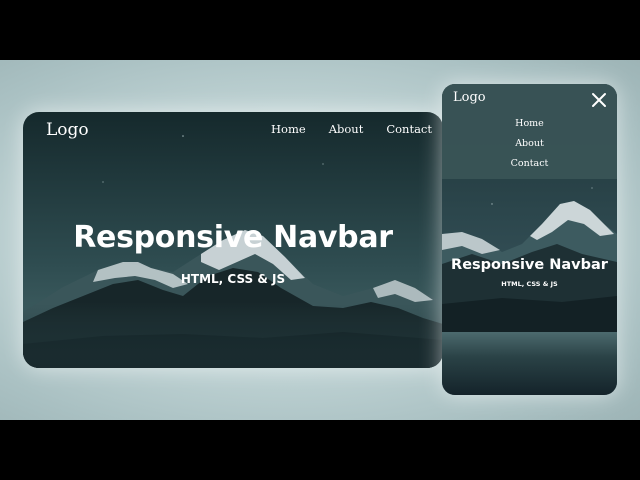 Image resolution: width=640 pixels, height=480 pixels. I want to click on nav-link-about: About, so click(346, 129).